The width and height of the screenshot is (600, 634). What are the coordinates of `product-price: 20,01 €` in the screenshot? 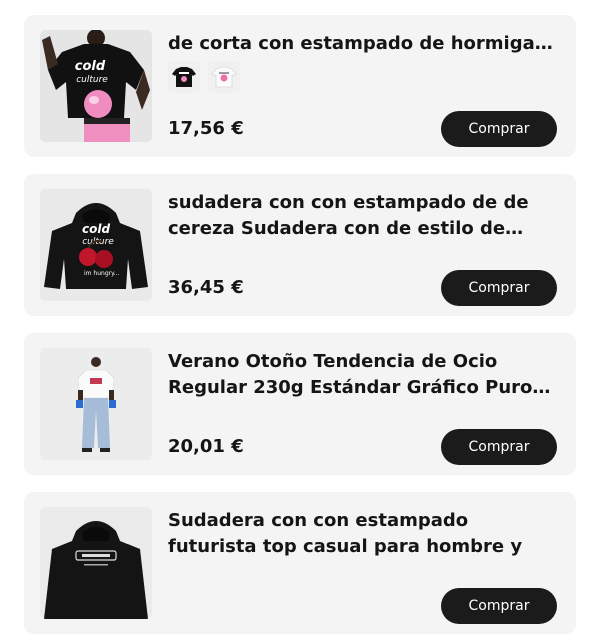 It's located at (206, 446).